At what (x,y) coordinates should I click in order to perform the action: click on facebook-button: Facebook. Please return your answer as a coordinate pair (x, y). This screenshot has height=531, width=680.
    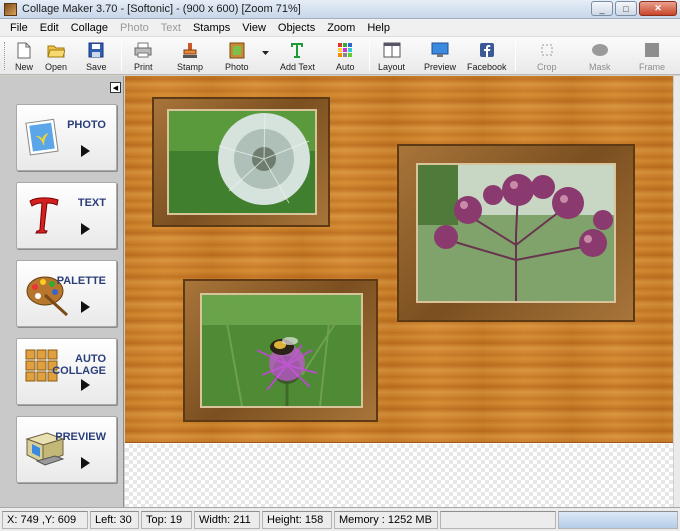
    Looking at the image, I should click on (487, 56).